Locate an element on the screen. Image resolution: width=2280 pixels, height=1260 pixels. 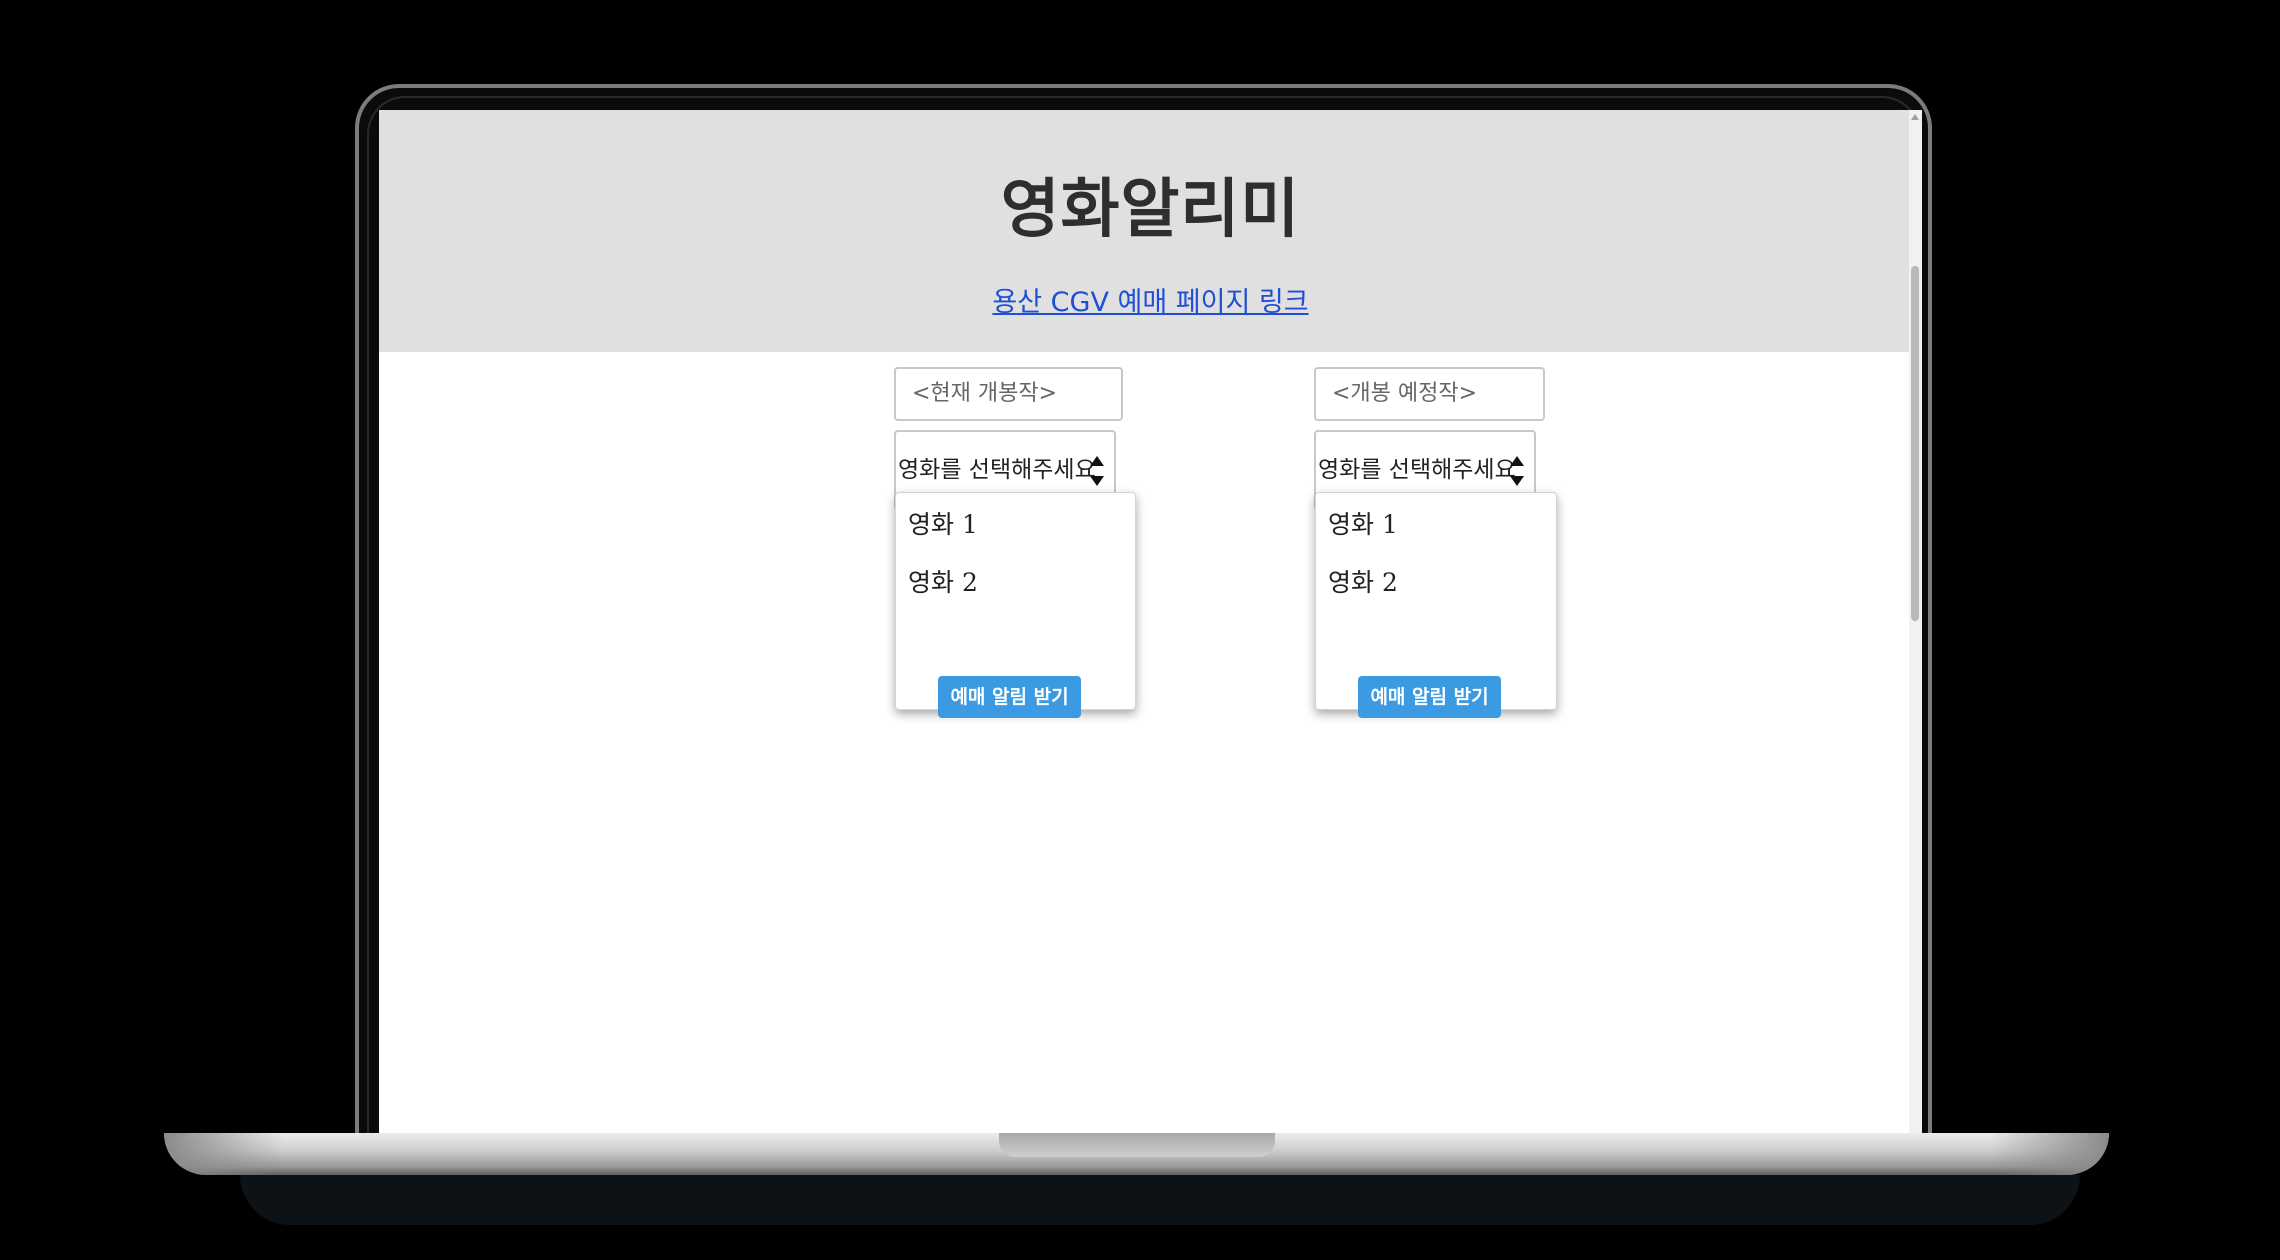
laptop-base-left-shade is located at coordinates (224, 1154).